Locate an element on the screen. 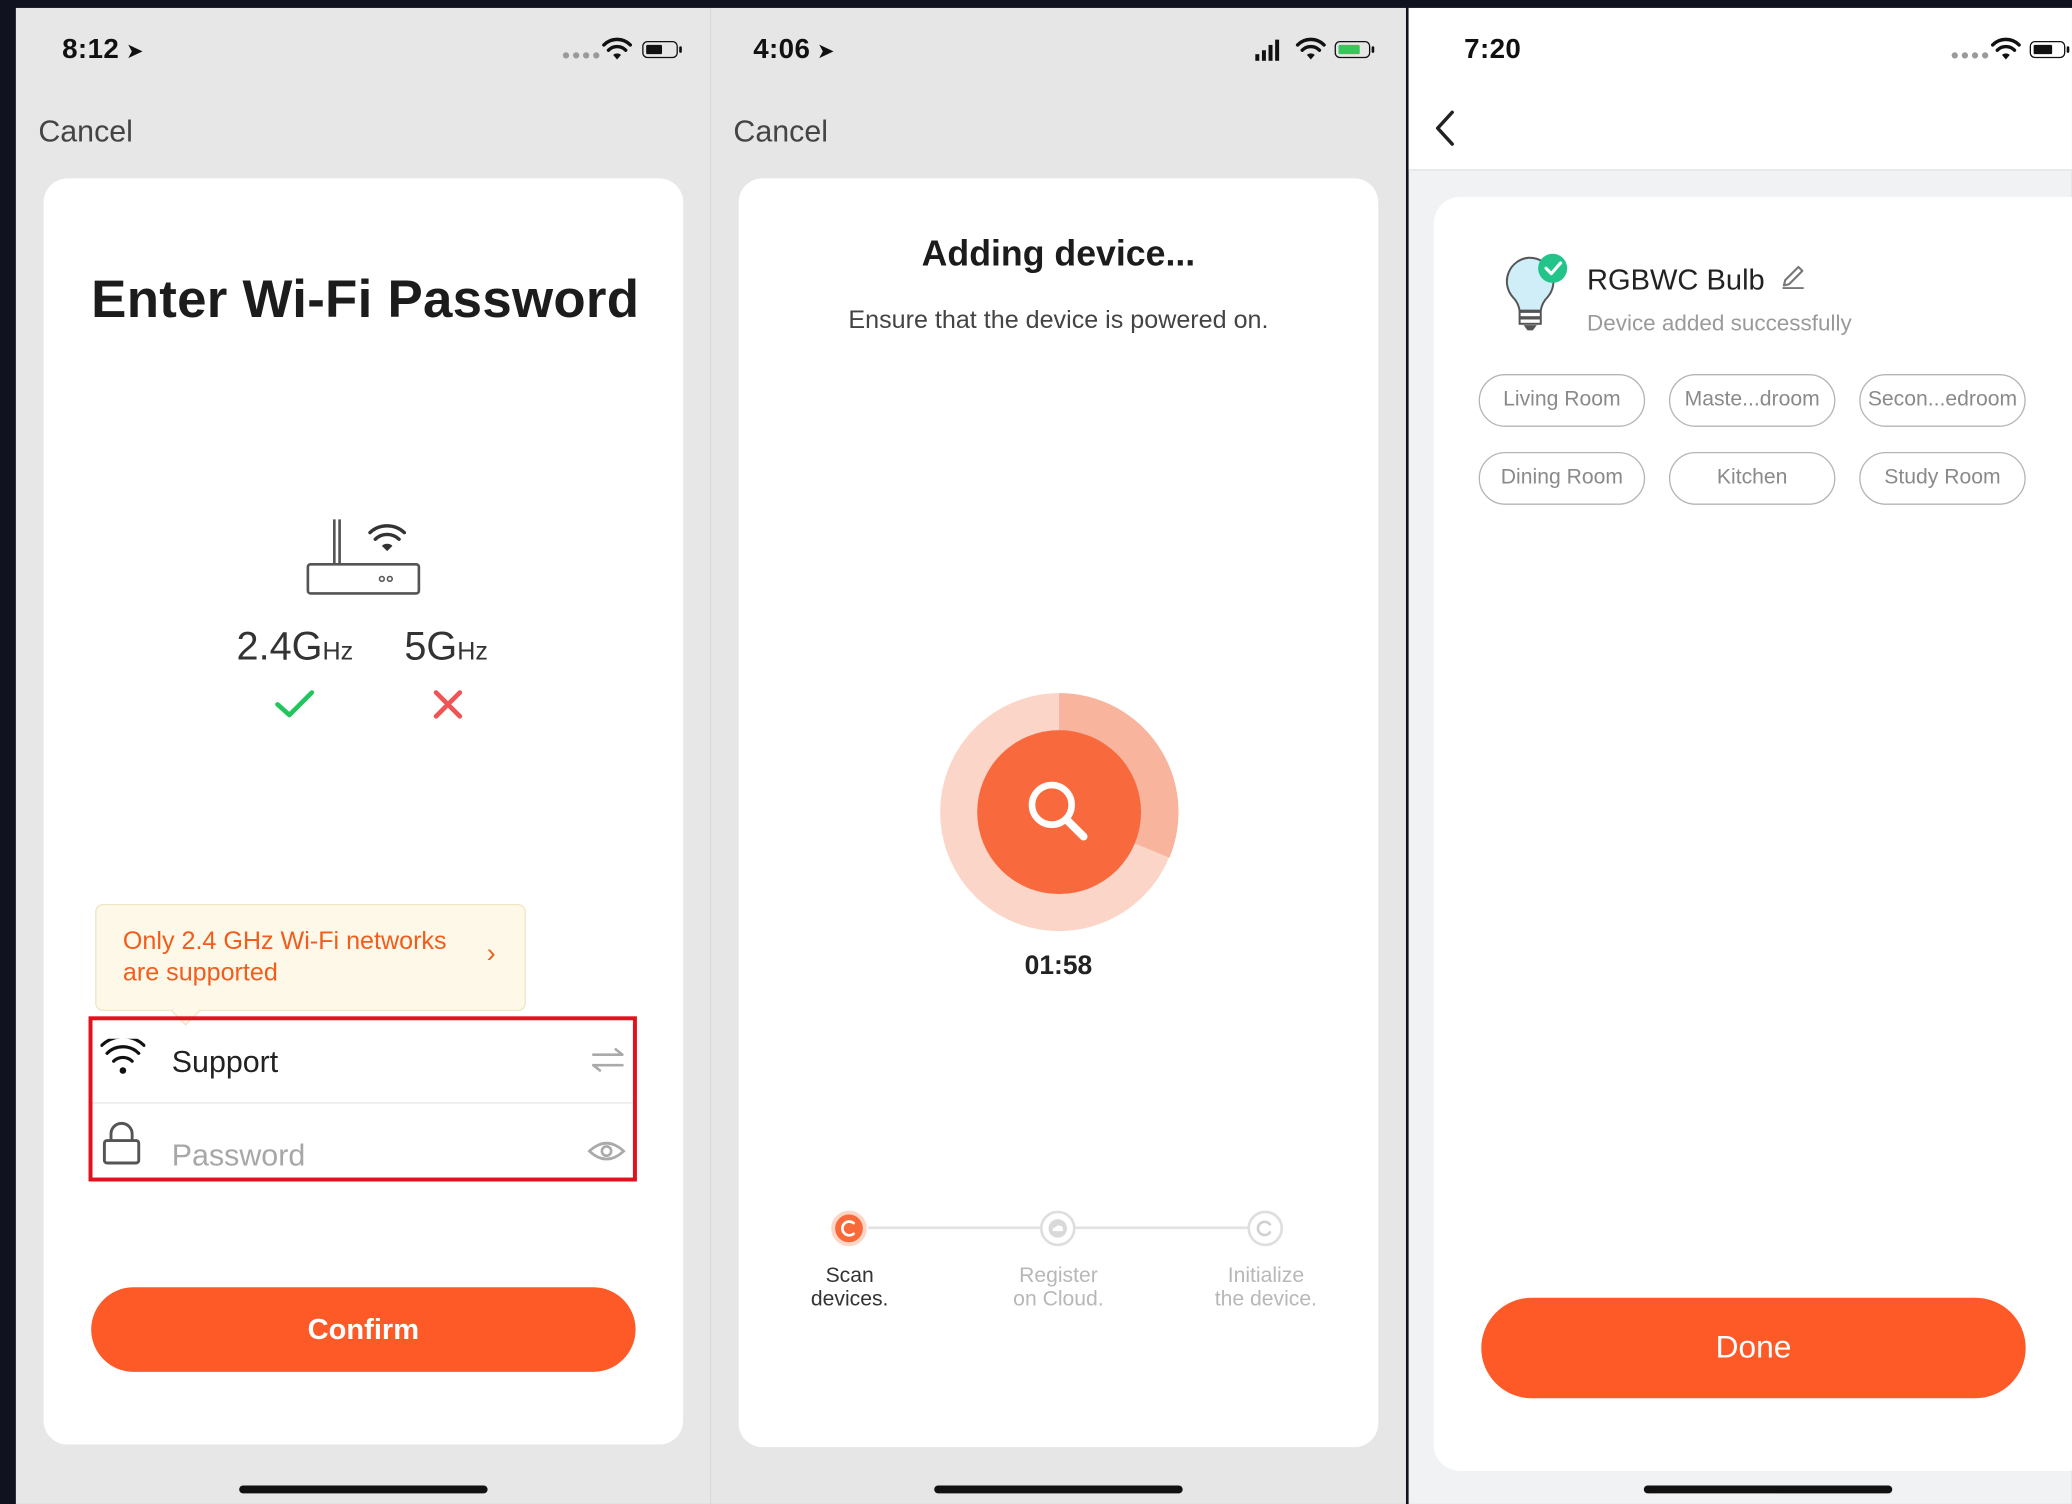 This screenshot has height=1504, width=2072. router-icon is located at coordinates (363, 557).